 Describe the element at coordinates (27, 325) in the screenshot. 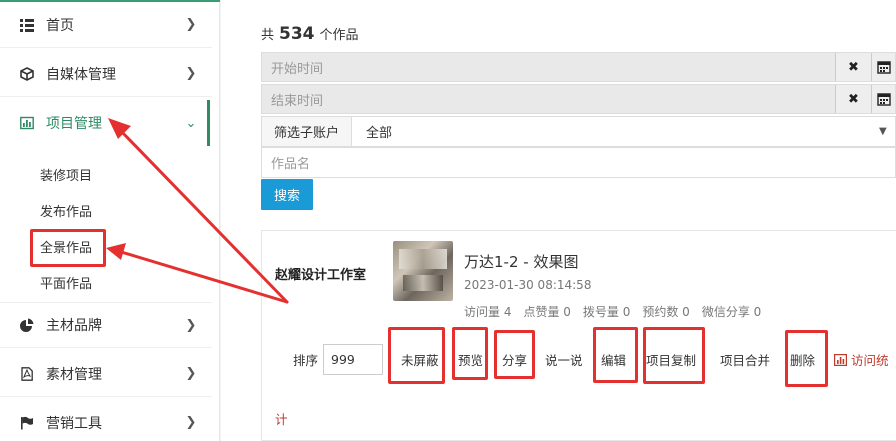

I see `pie-chart-icon` at that location.